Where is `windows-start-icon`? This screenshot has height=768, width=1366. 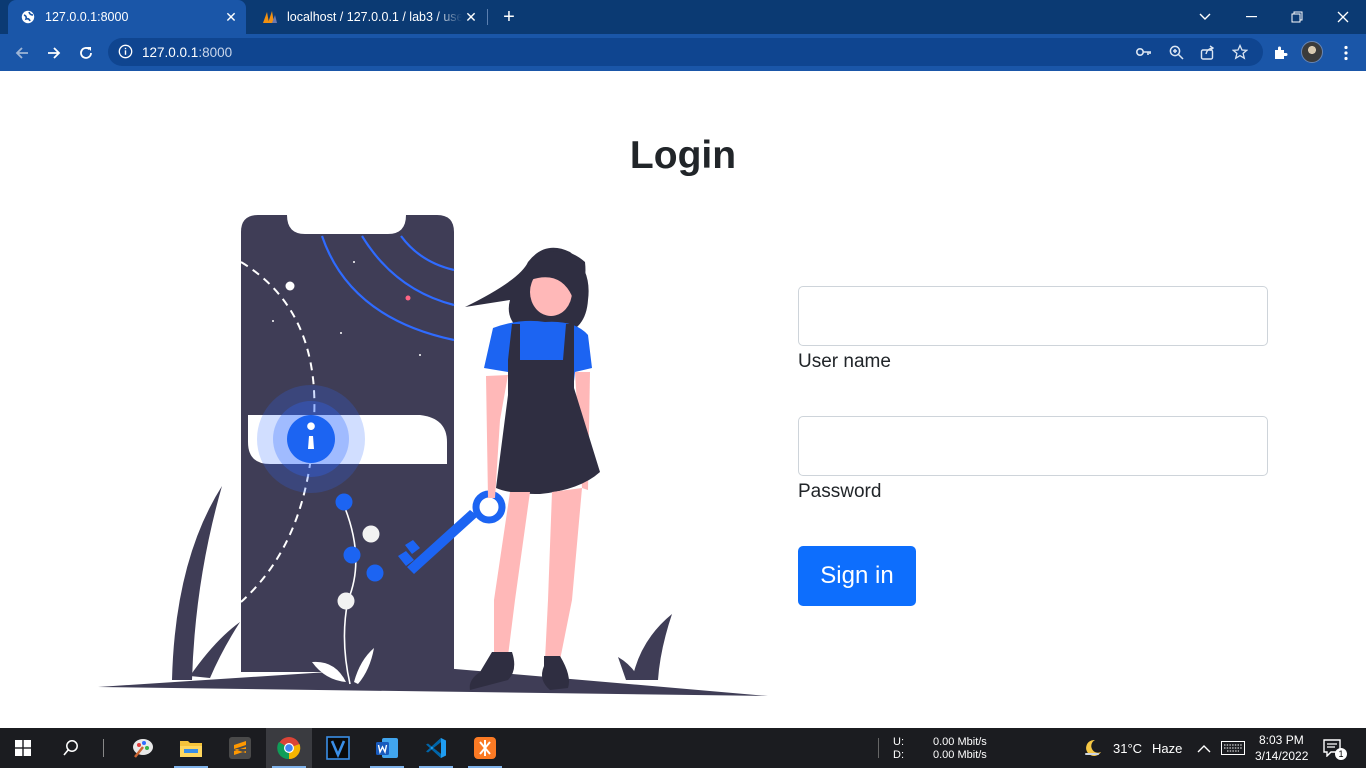 windows-start-icon is located at coordinates (23, 748).